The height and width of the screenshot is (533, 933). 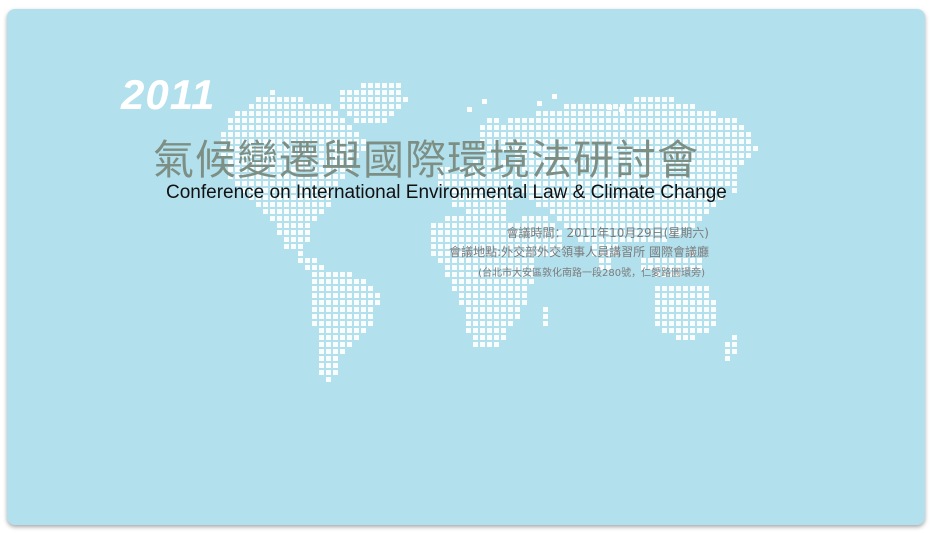 I want to click on conference-year: 2011, so click(x=168, y=94).